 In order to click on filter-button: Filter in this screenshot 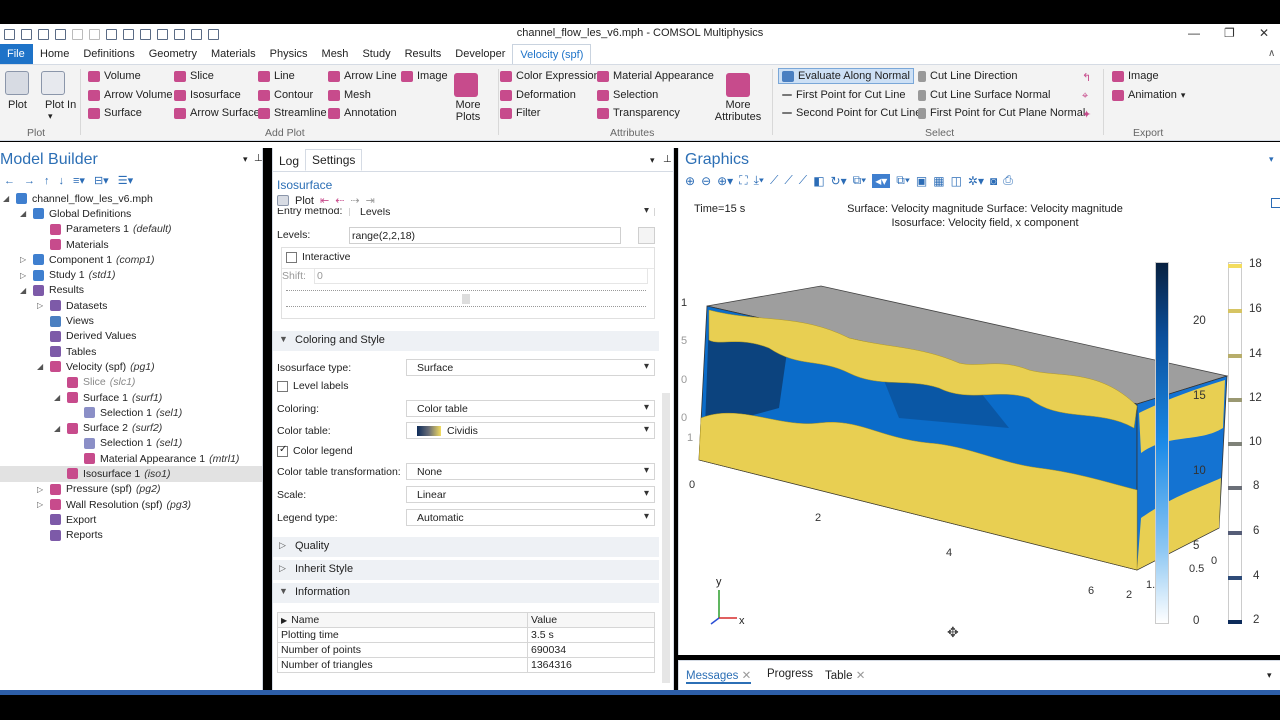, I will do `click(520, 113)`.